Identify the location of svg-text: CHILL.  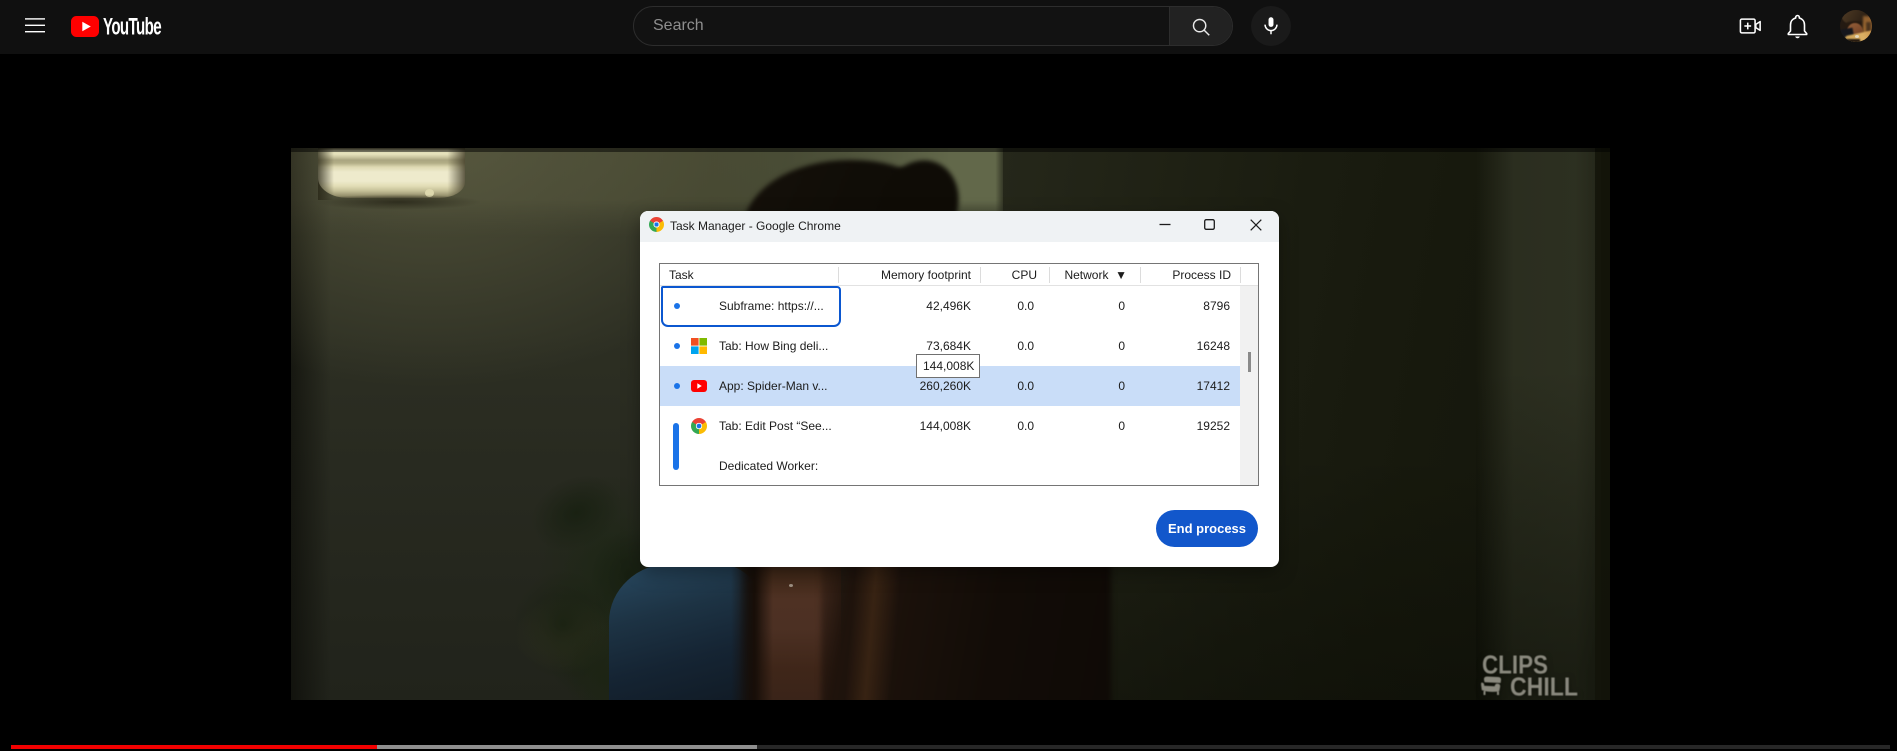
(1544, 686).